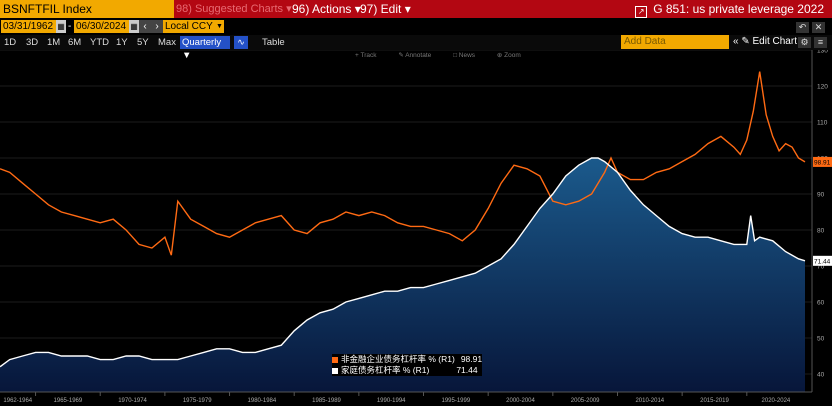 The height and width of the screenshot is (406, 832). What do you see at coordinates (675, 42) in the screenshot?
I see `add-data-input: Add Data` at bounding box center [675, 42].